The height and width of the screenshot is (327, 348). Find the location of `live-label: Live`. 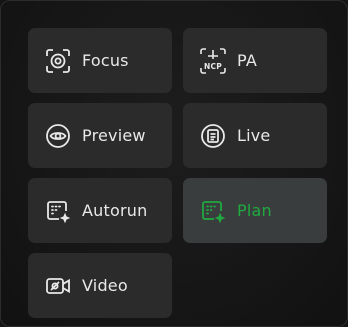

live-label: Live is located at coordinates (254, 135).